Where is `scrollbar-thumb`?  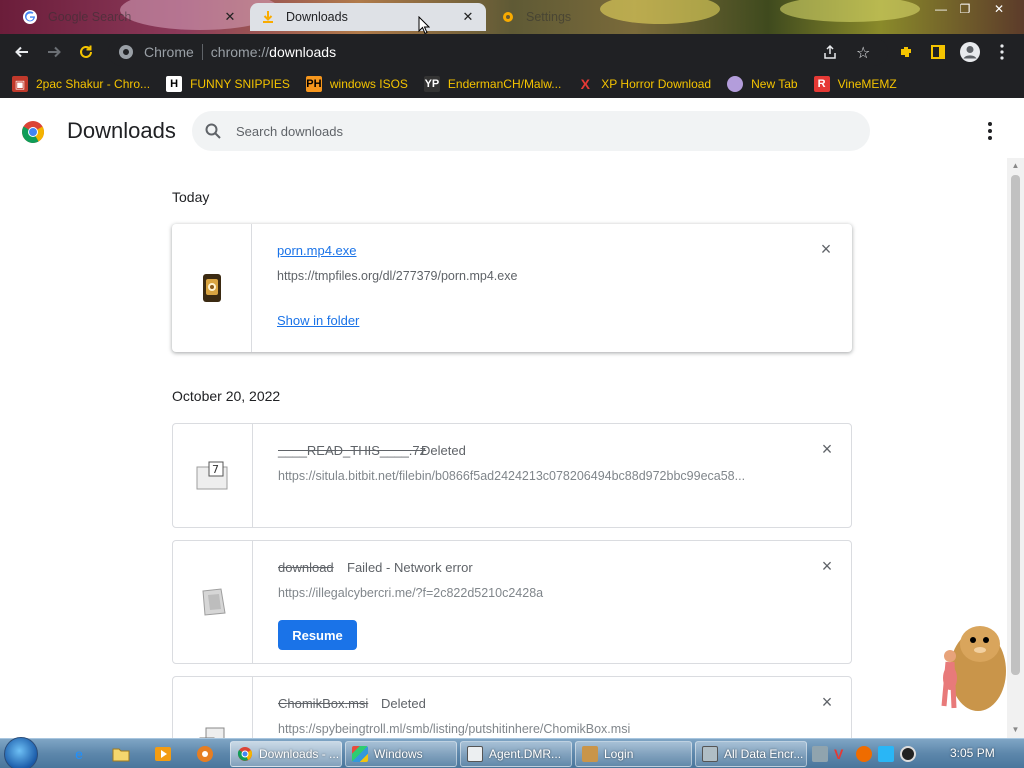 scrollbar-thumb is located at coordinates (1015, 425).